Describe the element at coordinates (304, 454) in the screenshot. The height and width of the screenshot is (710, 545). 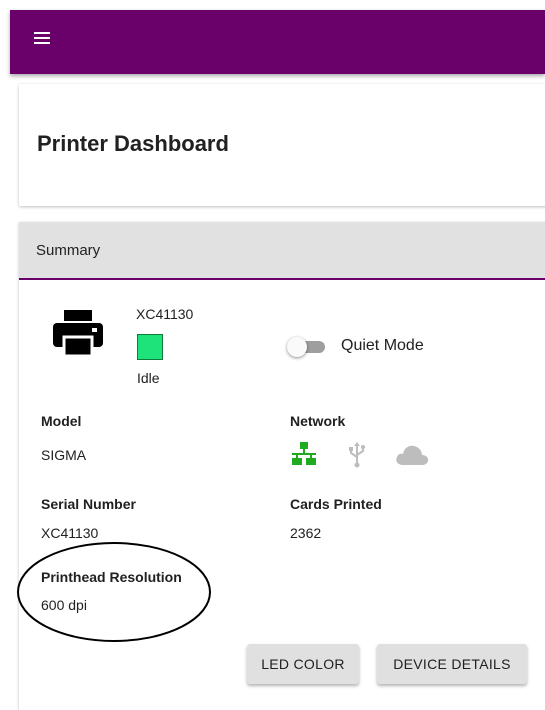
I see `ethernet-icon` at that location.